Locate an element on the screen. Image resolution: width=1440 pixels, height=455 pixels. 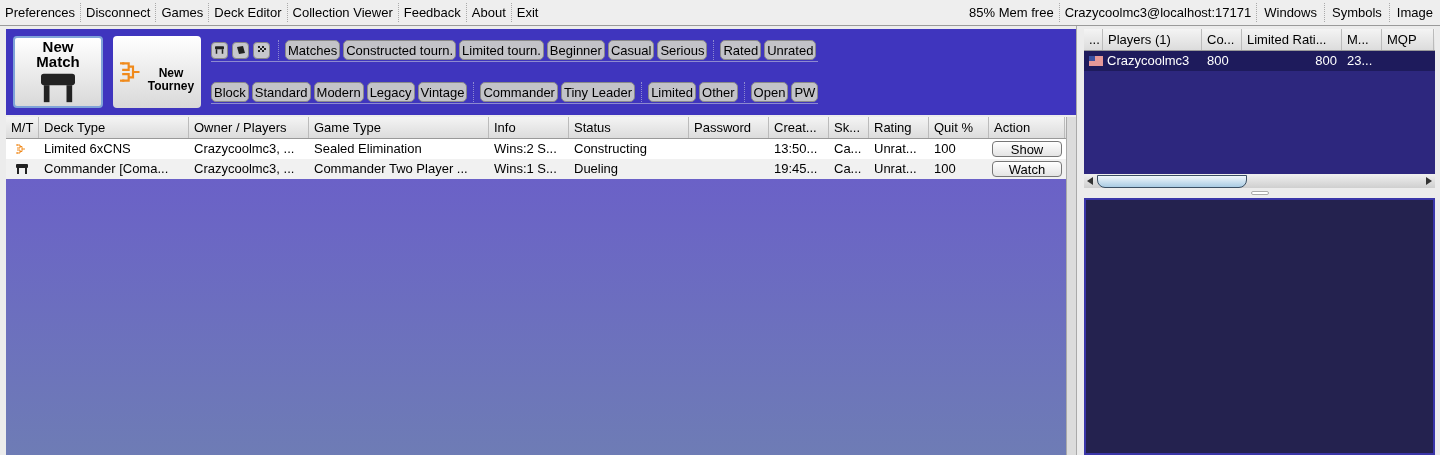
menu-item: About is located at coordinates (488, 12).